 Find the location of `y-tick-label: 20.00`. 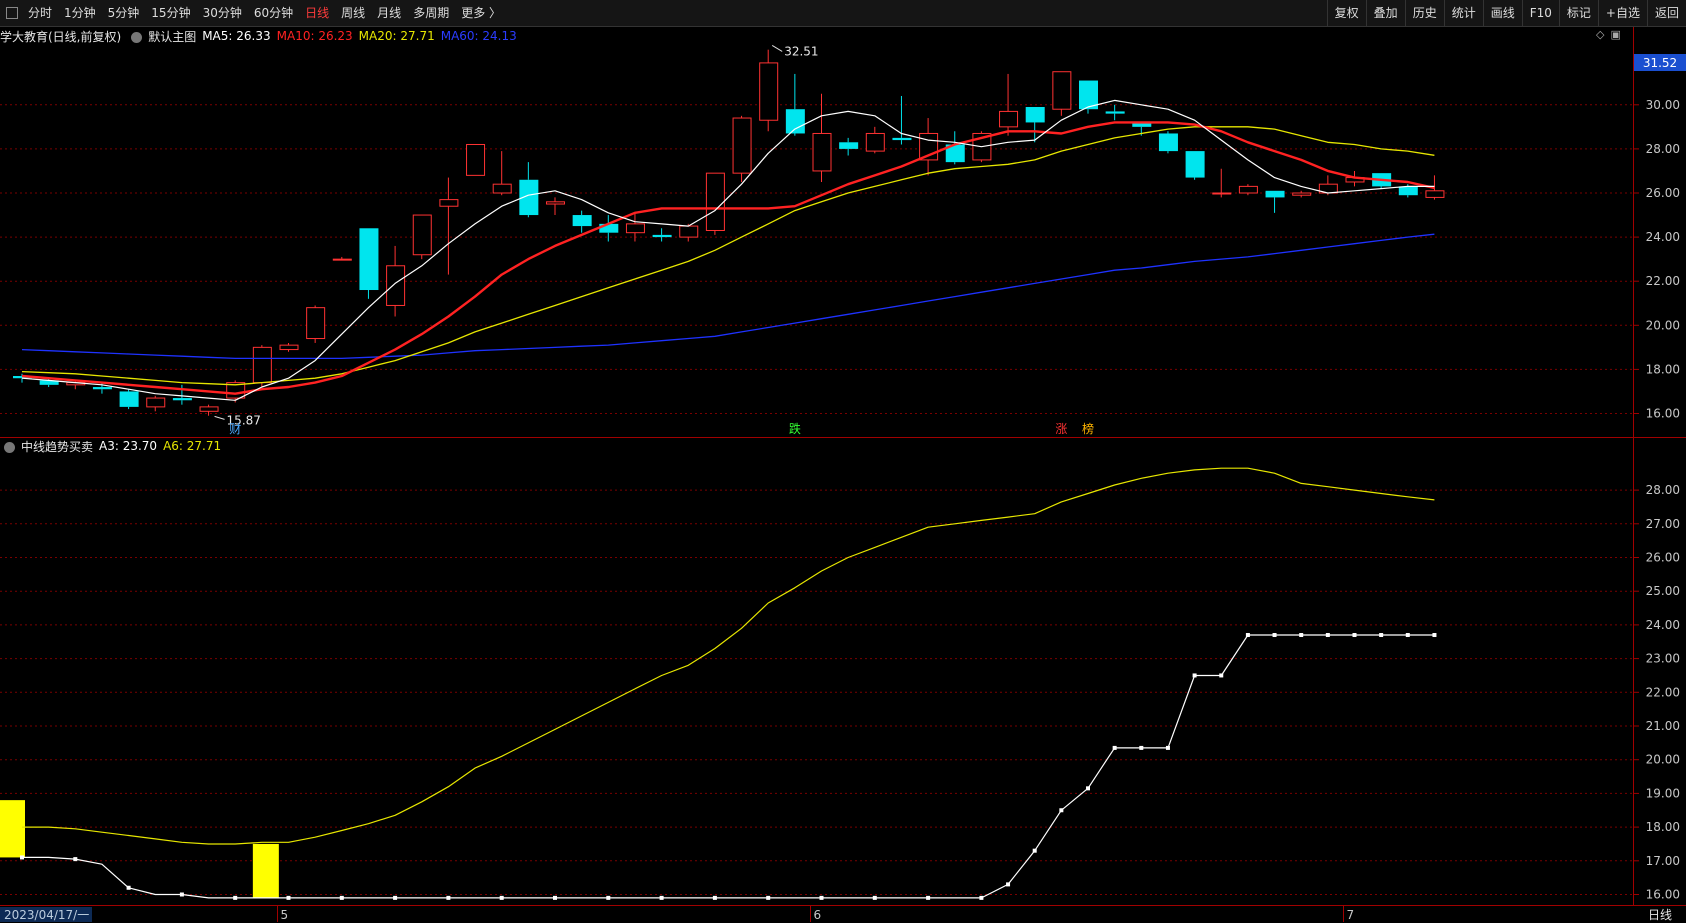

y-tick-label: 20.00 is located at coordinates (1663, 325).